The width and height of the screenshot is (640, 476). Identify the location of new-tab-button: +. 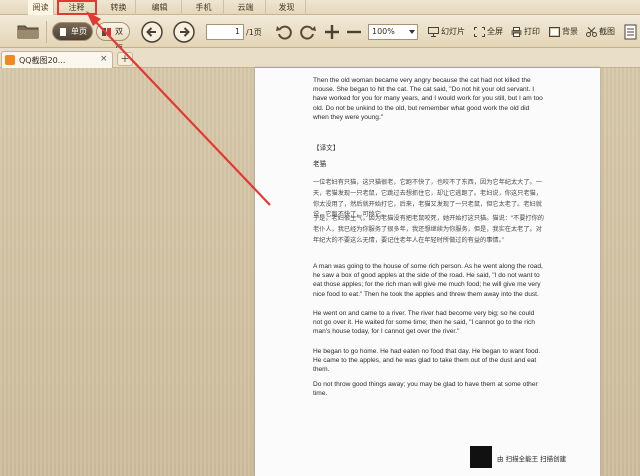
(125, 59).